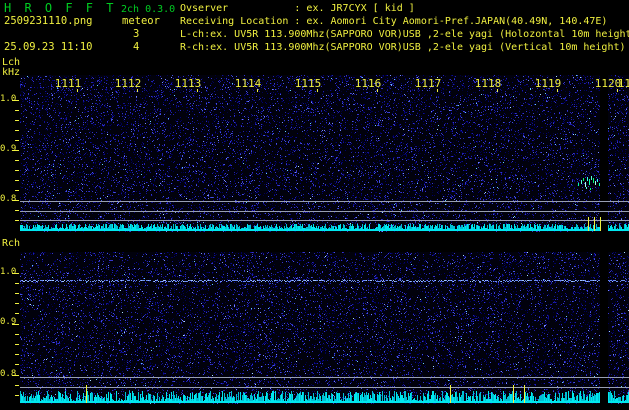  Describe the element at coordinates (297, 8) in the screenshot. I see `observer-line: Ovserver : ex. JR7CYX [ kid ]` at that location.